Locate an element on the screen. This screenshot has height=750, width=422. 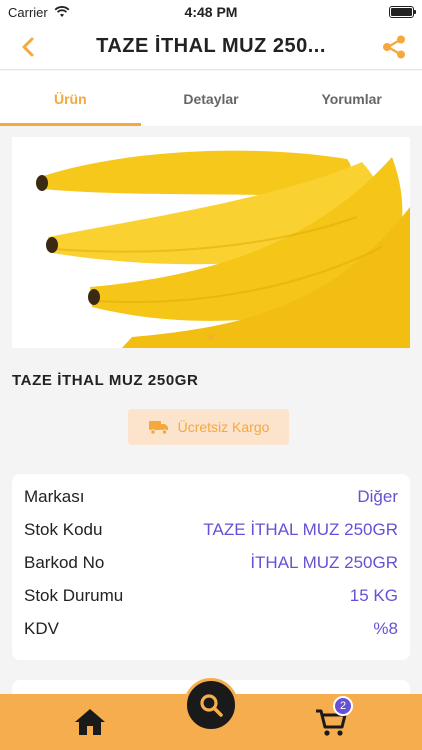
share-button is located at coordinates (394, 47).